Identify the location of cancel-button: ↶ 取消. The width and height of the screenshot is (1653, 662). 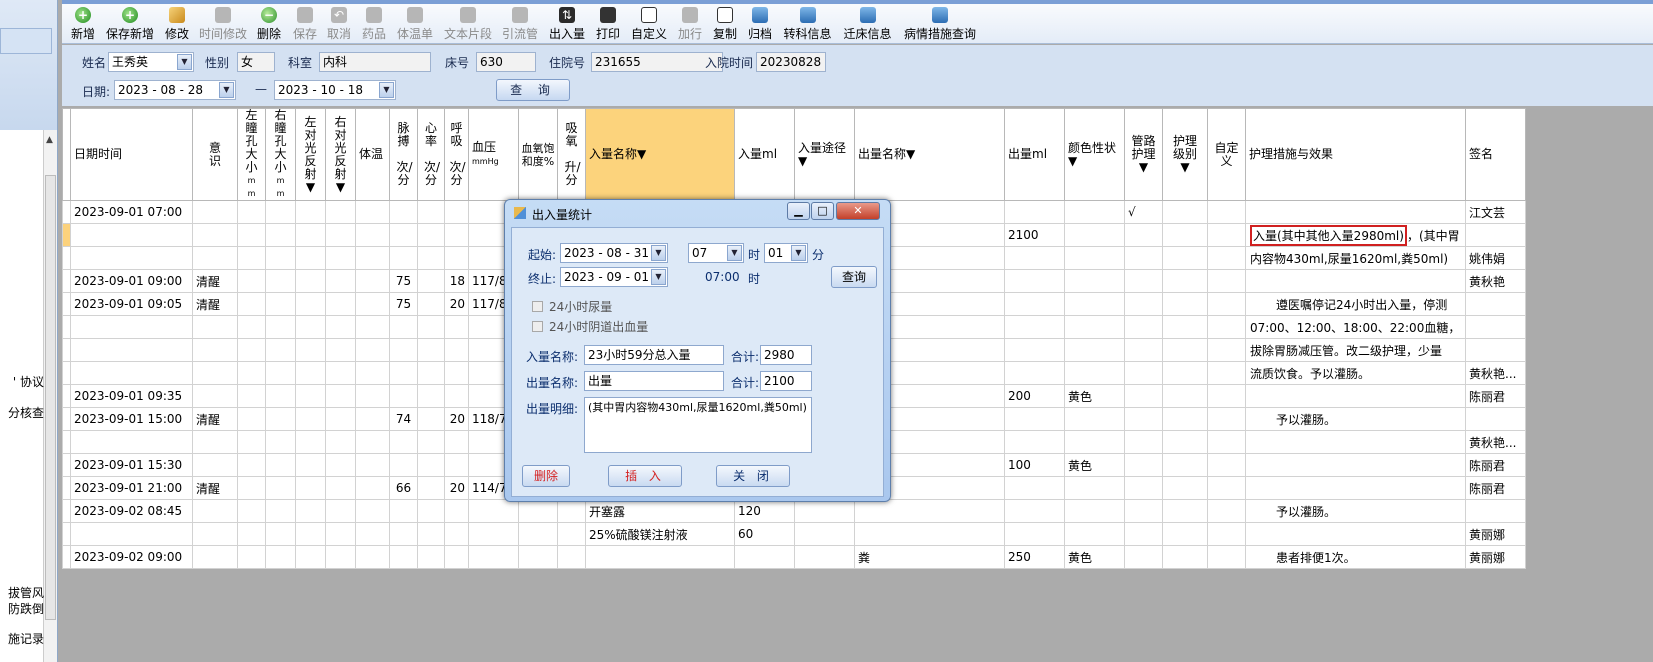
(339, 25).